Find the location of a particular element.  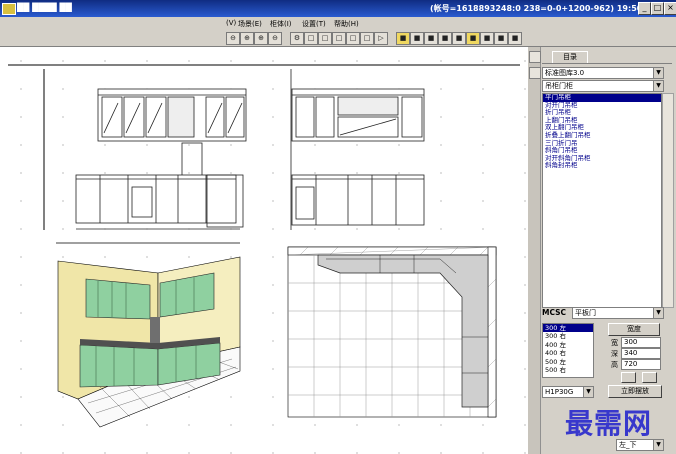

minimize-button: _ is located at coordinates (644, 8).